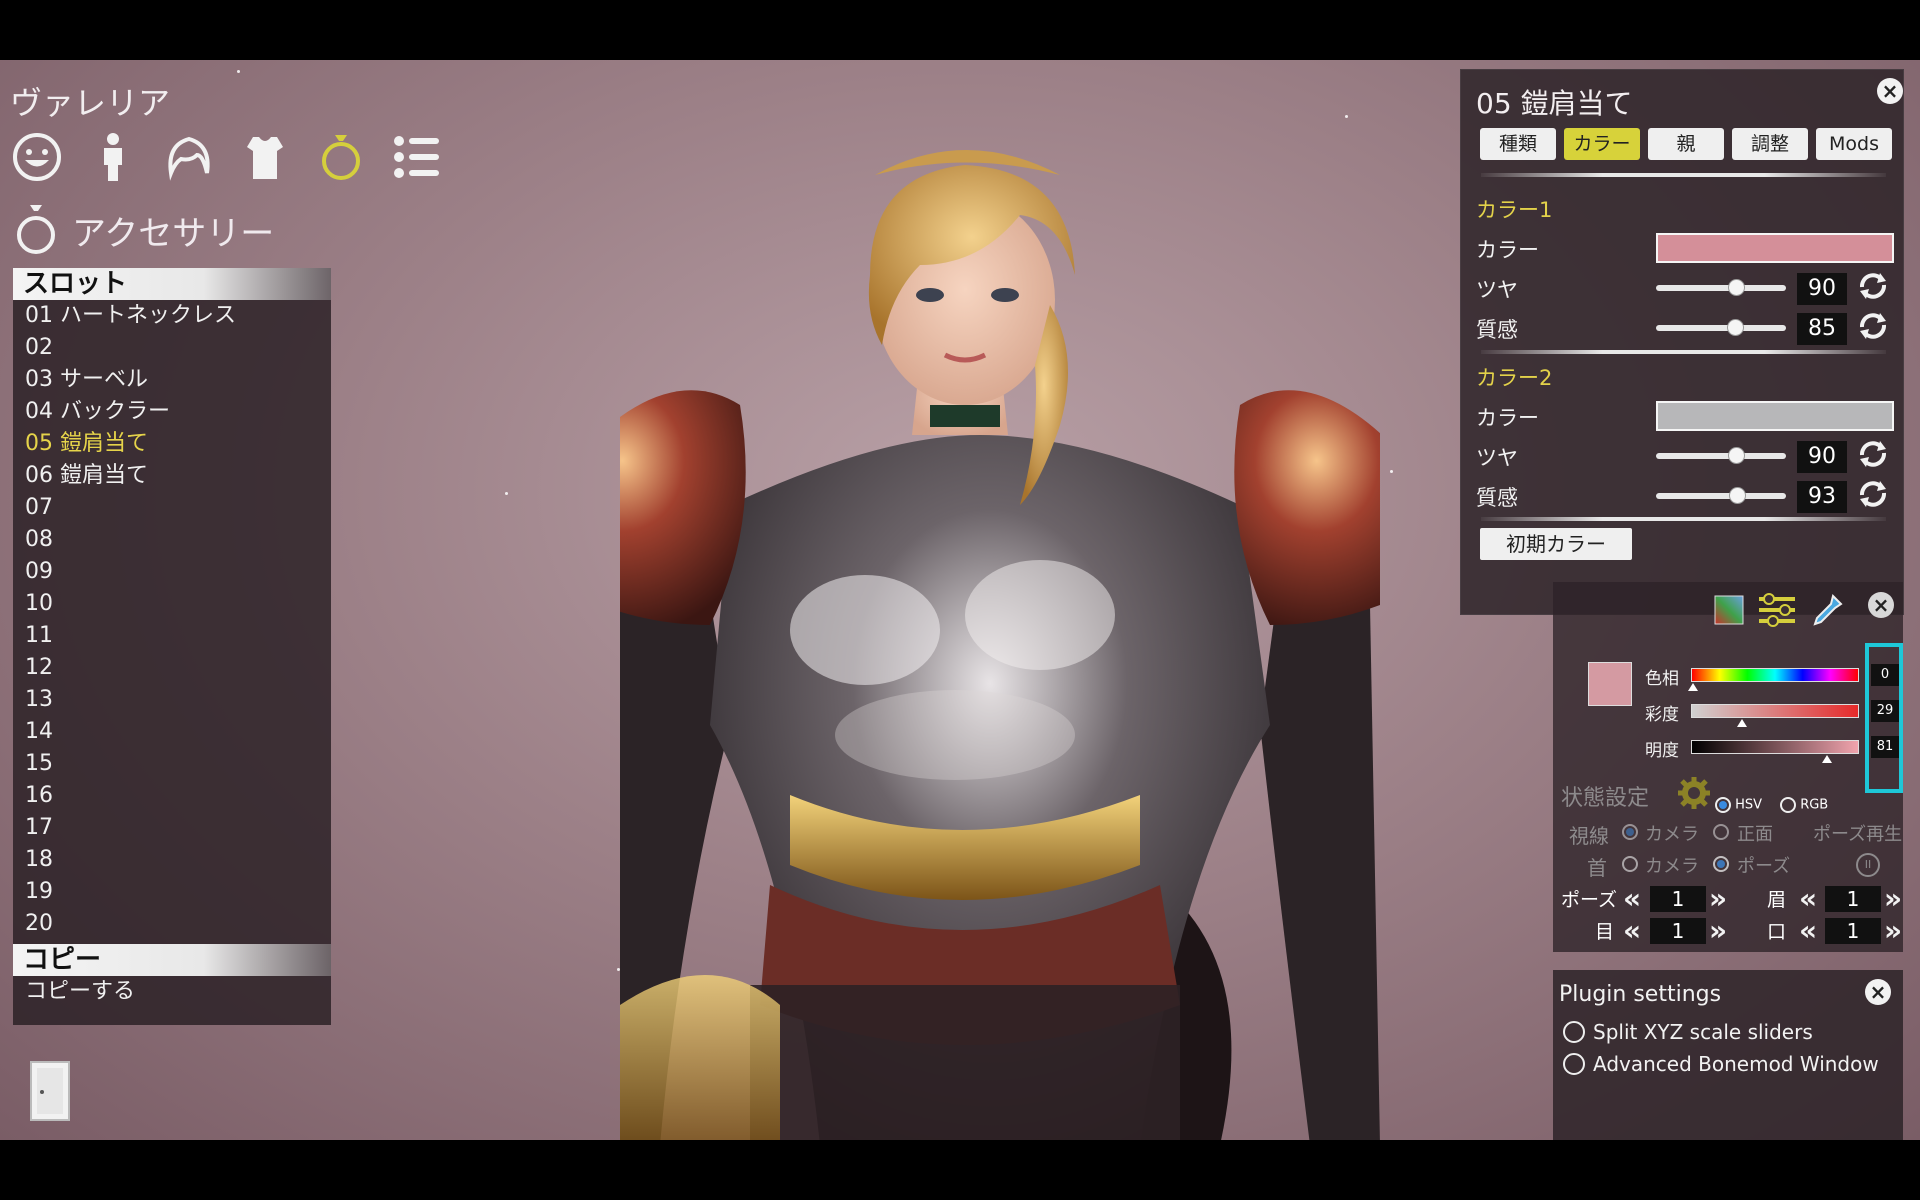 This screenshot has height=1200, width=1920. Describe the element at coordinates (1721, 455) in the screenshot. I see `color2-gloss-slider` at that location.